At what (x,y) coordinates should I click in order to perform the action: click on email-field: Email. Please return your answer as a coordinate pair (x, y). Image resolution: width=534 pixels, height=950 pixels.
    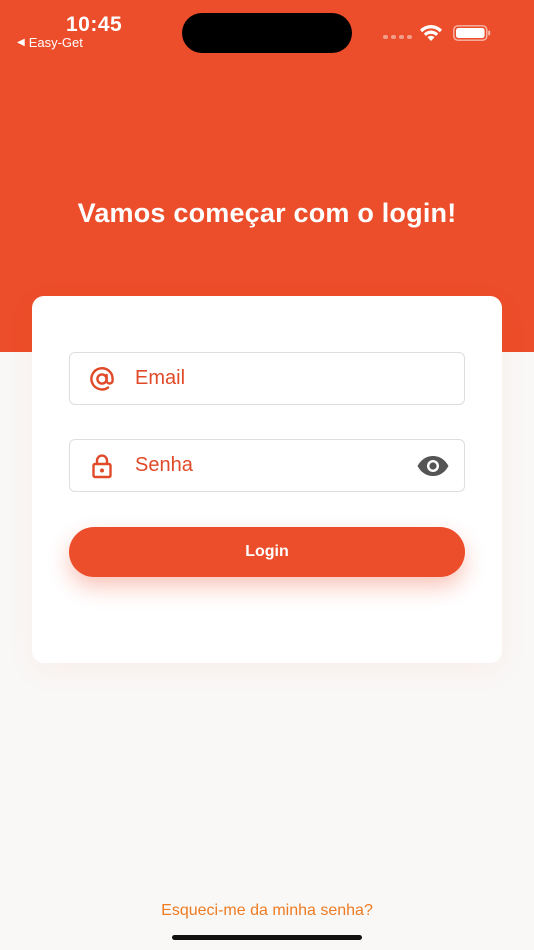
    Looking at the image, I should click on (267, 378).